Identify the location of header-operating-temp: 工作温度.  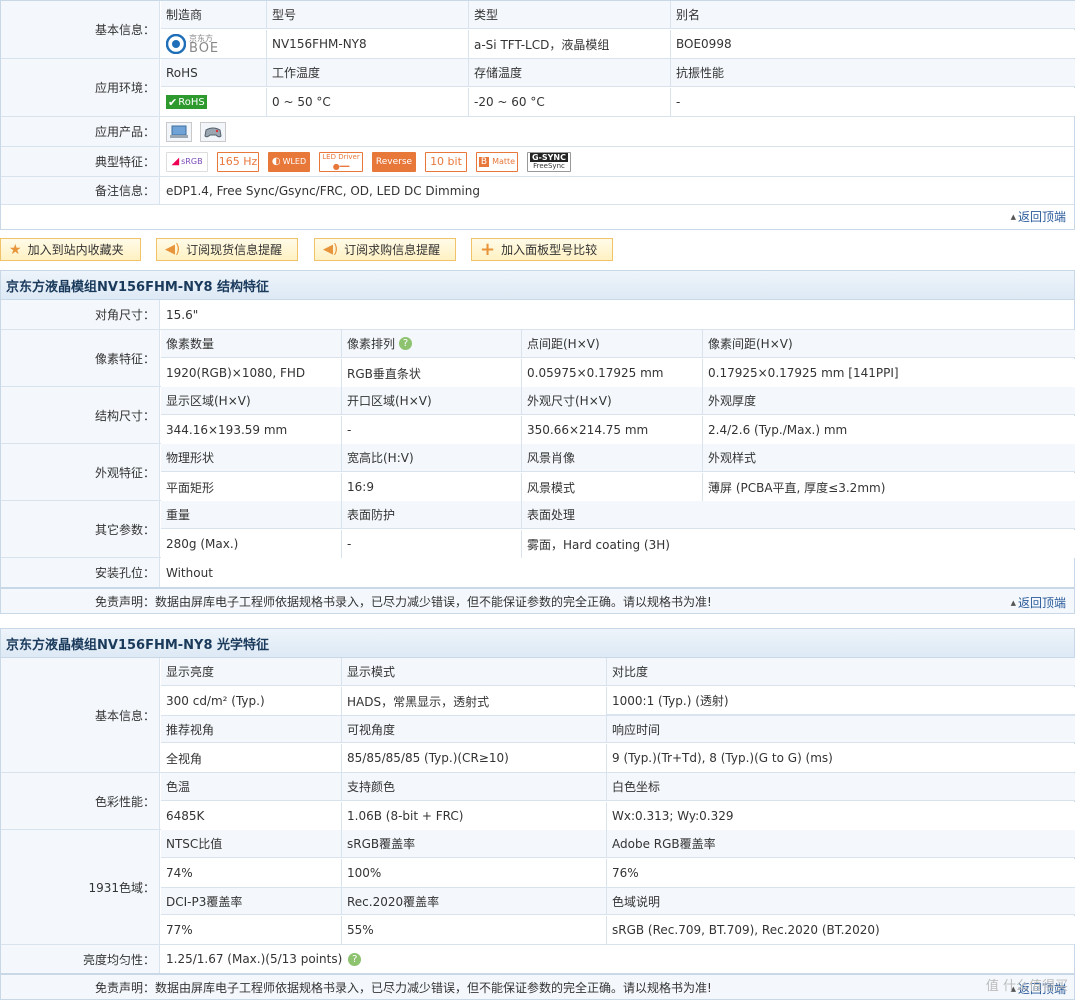
(368, 73).